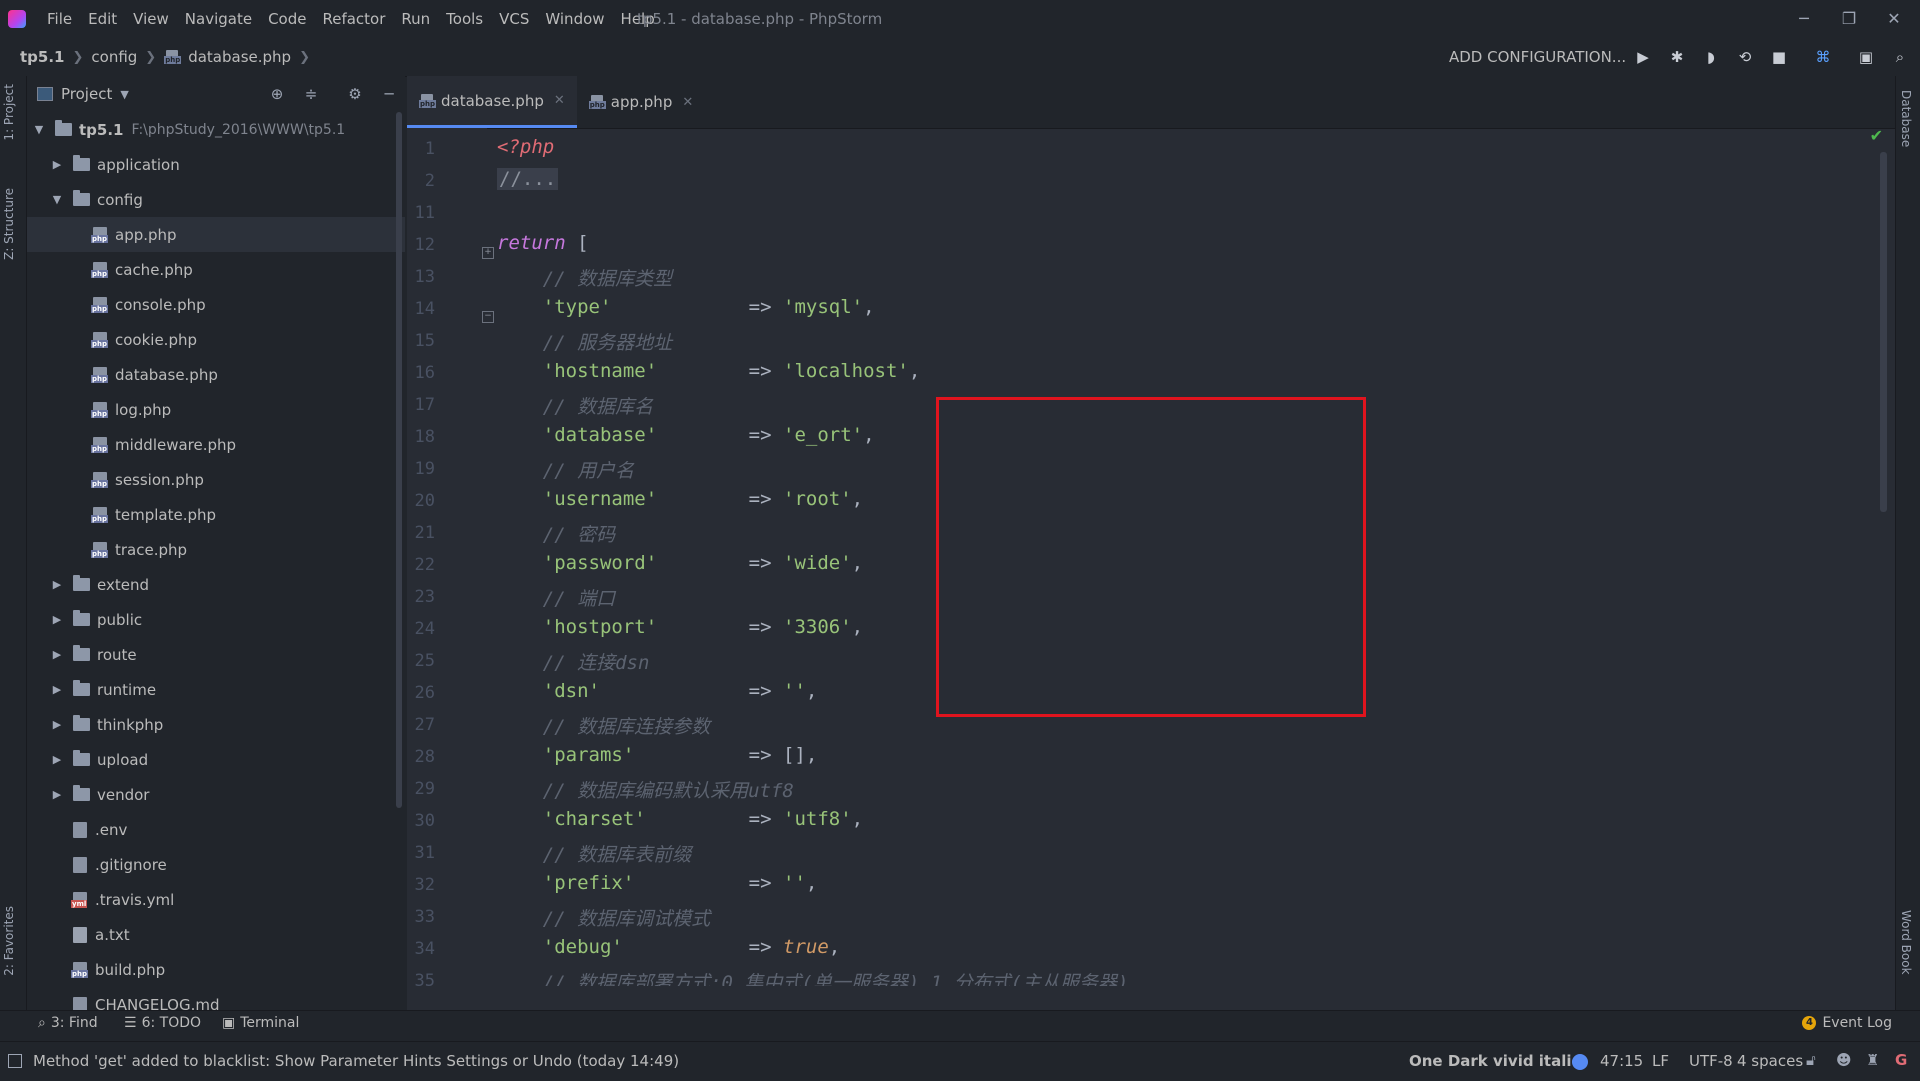  What do you see at coordinates (1580, 1062) in the screenshot?
I see `theme-indicator-icon` at bounding box center [1580, 1062].